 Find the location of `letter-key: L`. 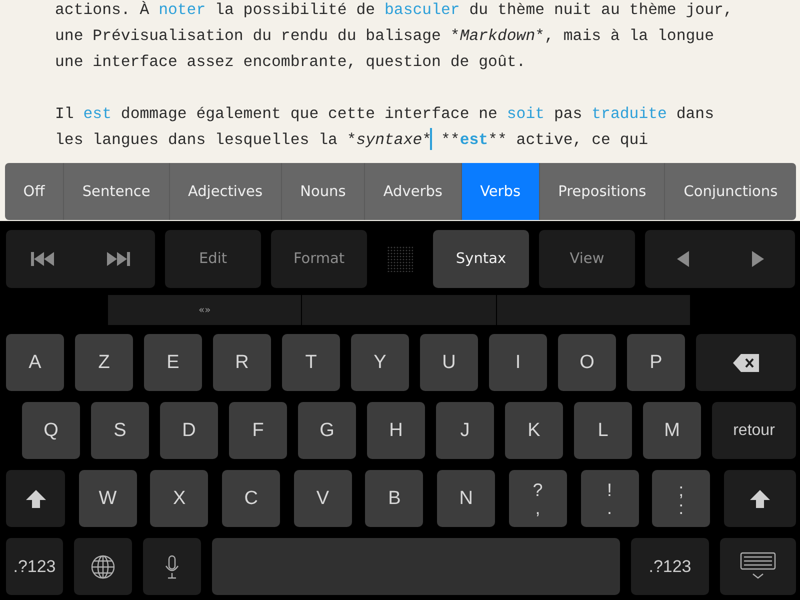

letter-key: L is located at coordinates (603, 430).